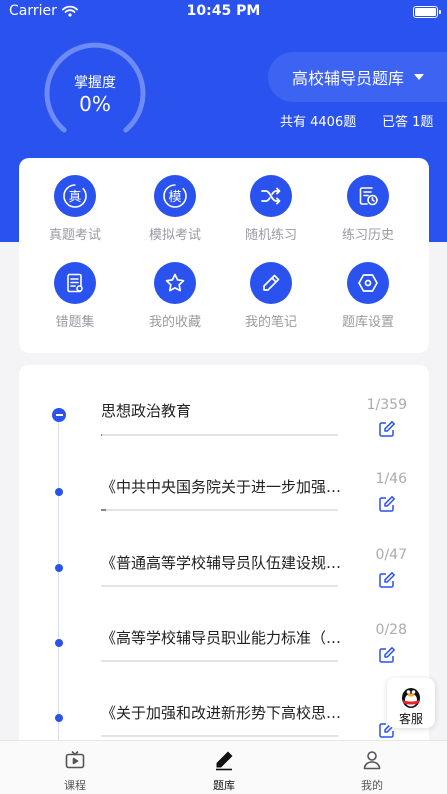  I want to click on chapter-item: 《中共中央国务院关于进一步加强和改进大学生思想政治教育的意见》 1/46, so click(224, 485).